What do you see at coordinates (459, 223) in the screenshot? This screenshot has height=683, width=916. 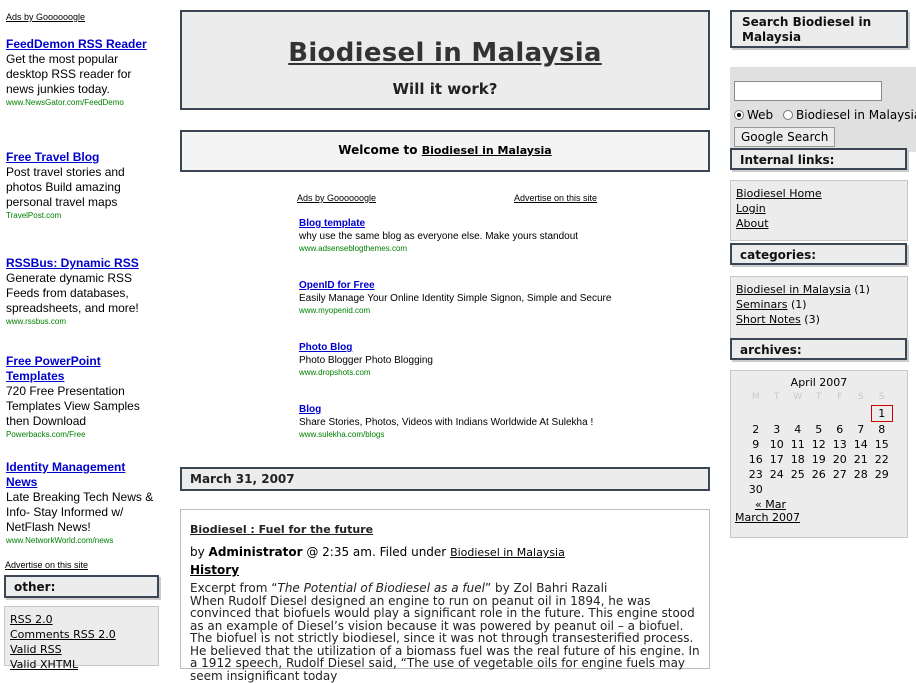 I see `ad-title-link: Blog template` at bounding box center [459, 223].